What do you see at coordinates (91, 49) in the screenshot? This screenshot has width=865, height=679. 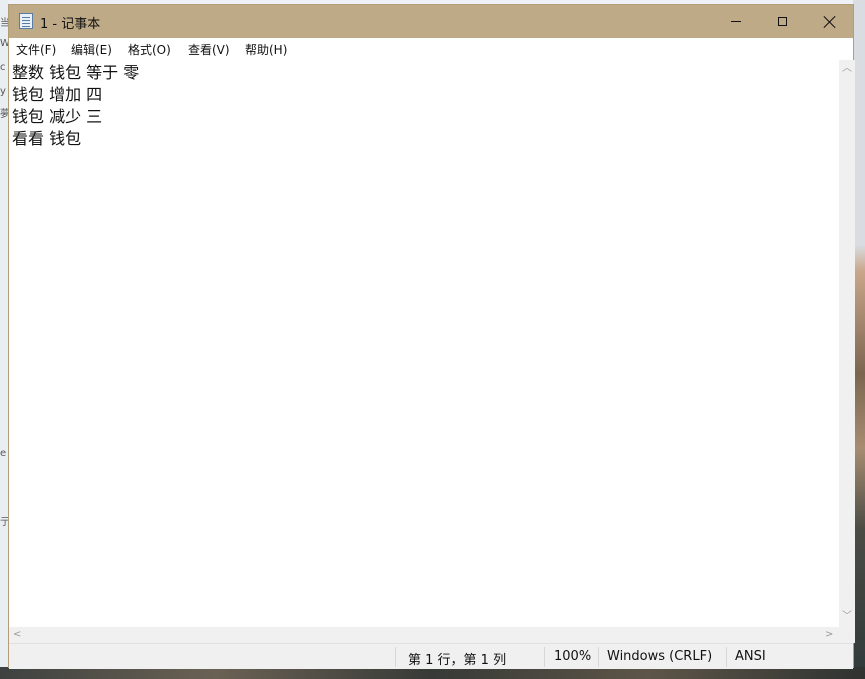 I see `menu-edit: 编辑(E)` at bounding box center [91, 49].